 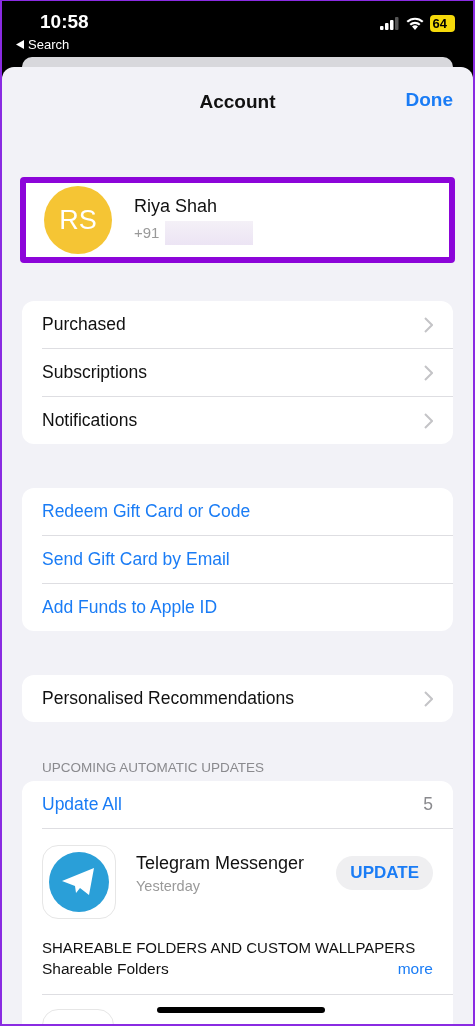 I want to click on menu-label: Subscriptions, so click(x=95, y=372).